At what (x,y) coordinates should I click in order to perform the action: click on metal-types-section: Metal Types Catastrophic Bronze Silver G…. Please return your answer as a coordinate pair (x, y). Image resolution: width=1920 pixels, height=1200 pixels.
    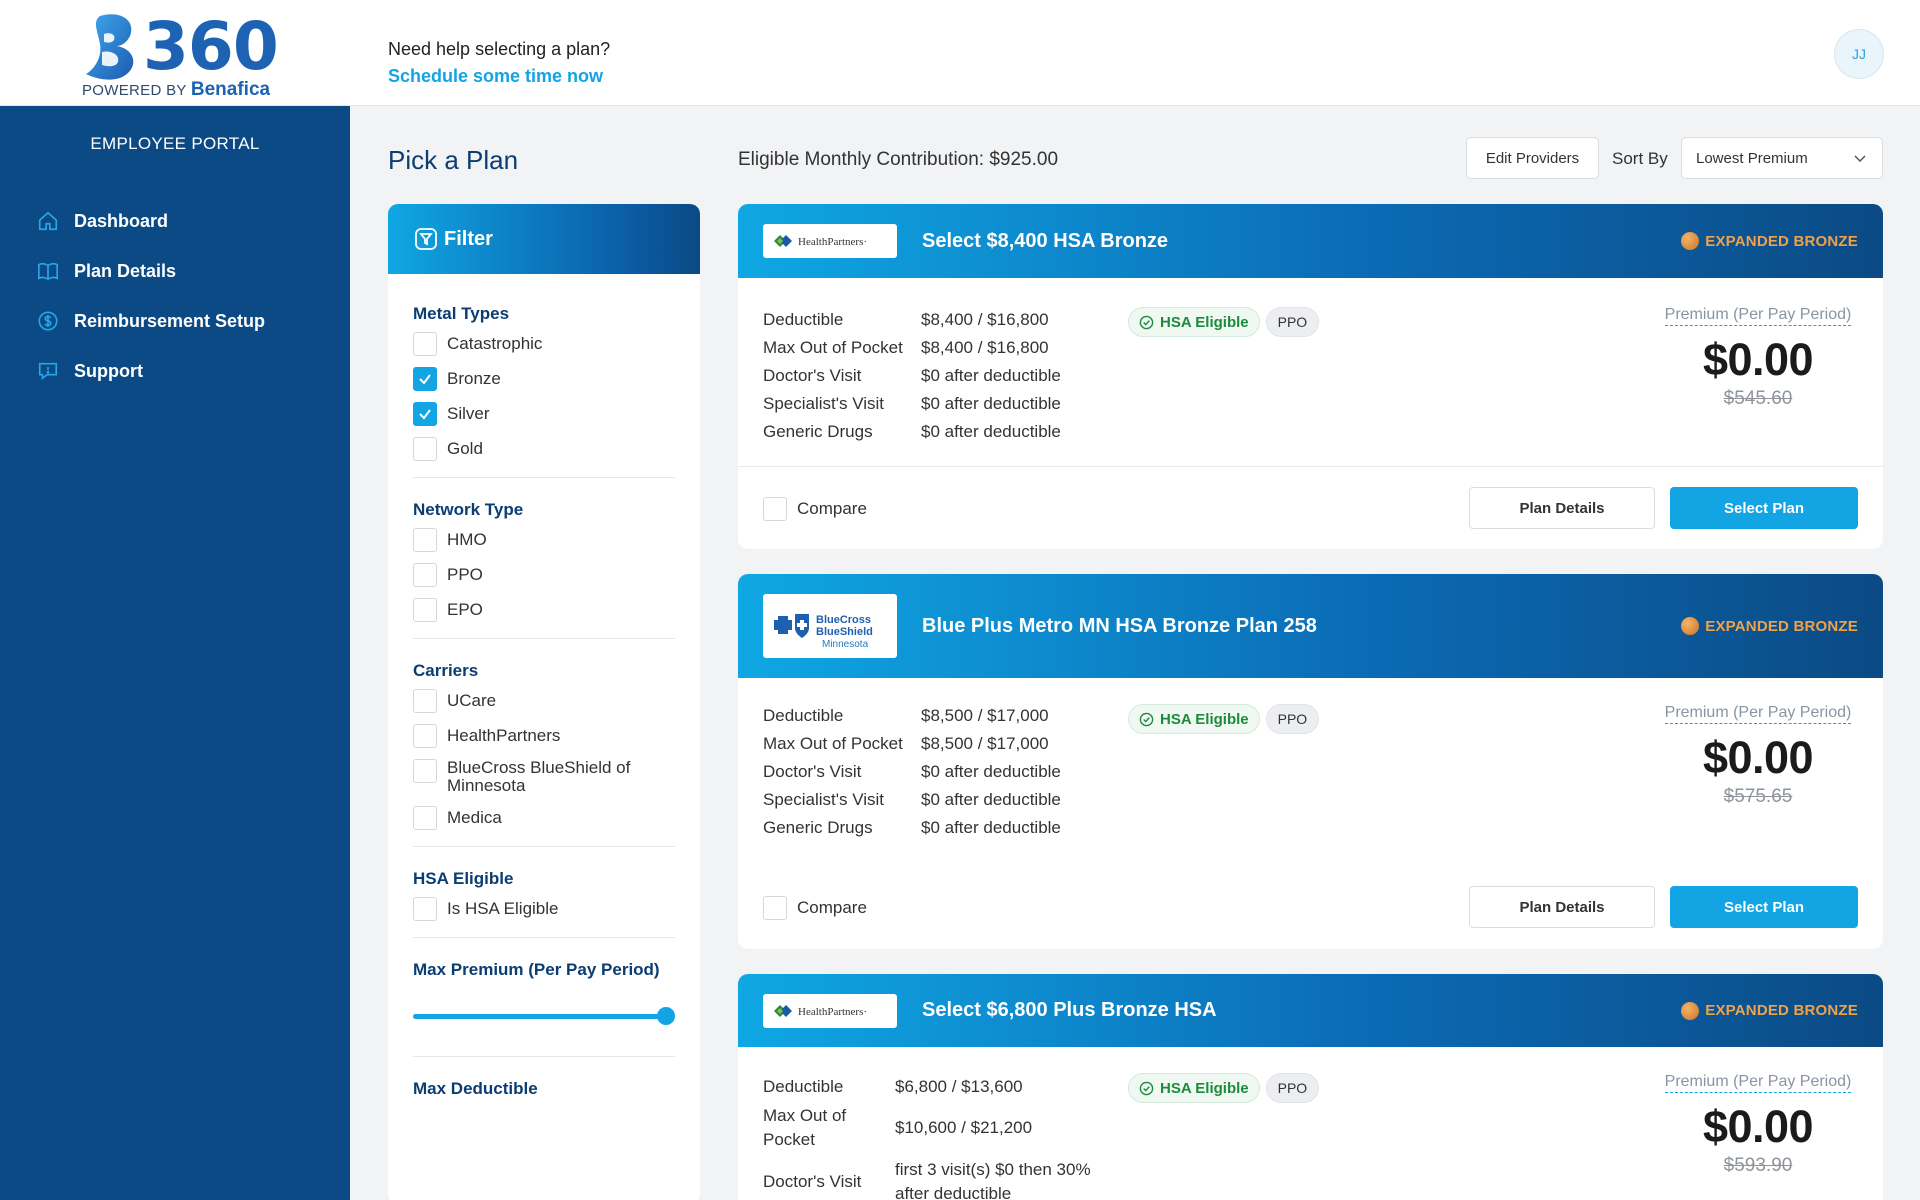
    Looking at the image, I should click on (544, 367).